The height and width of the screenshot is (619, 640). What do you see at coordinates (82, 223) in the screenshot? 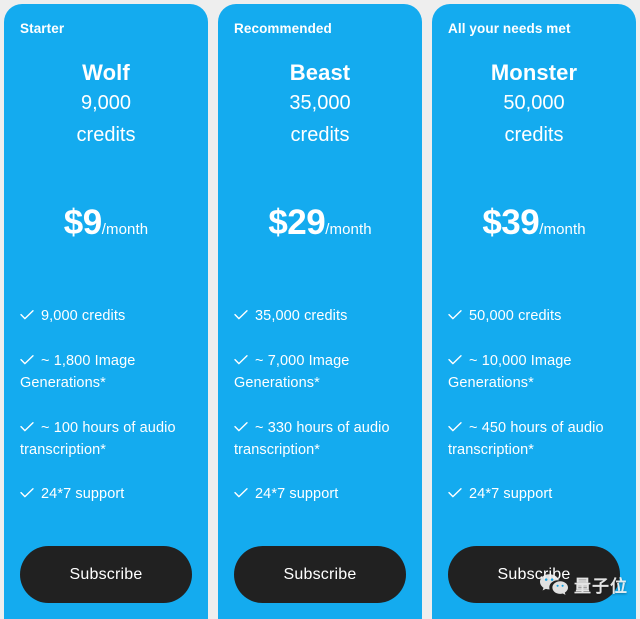
I see `plan-price: $9` at bounding box center [82, 223].